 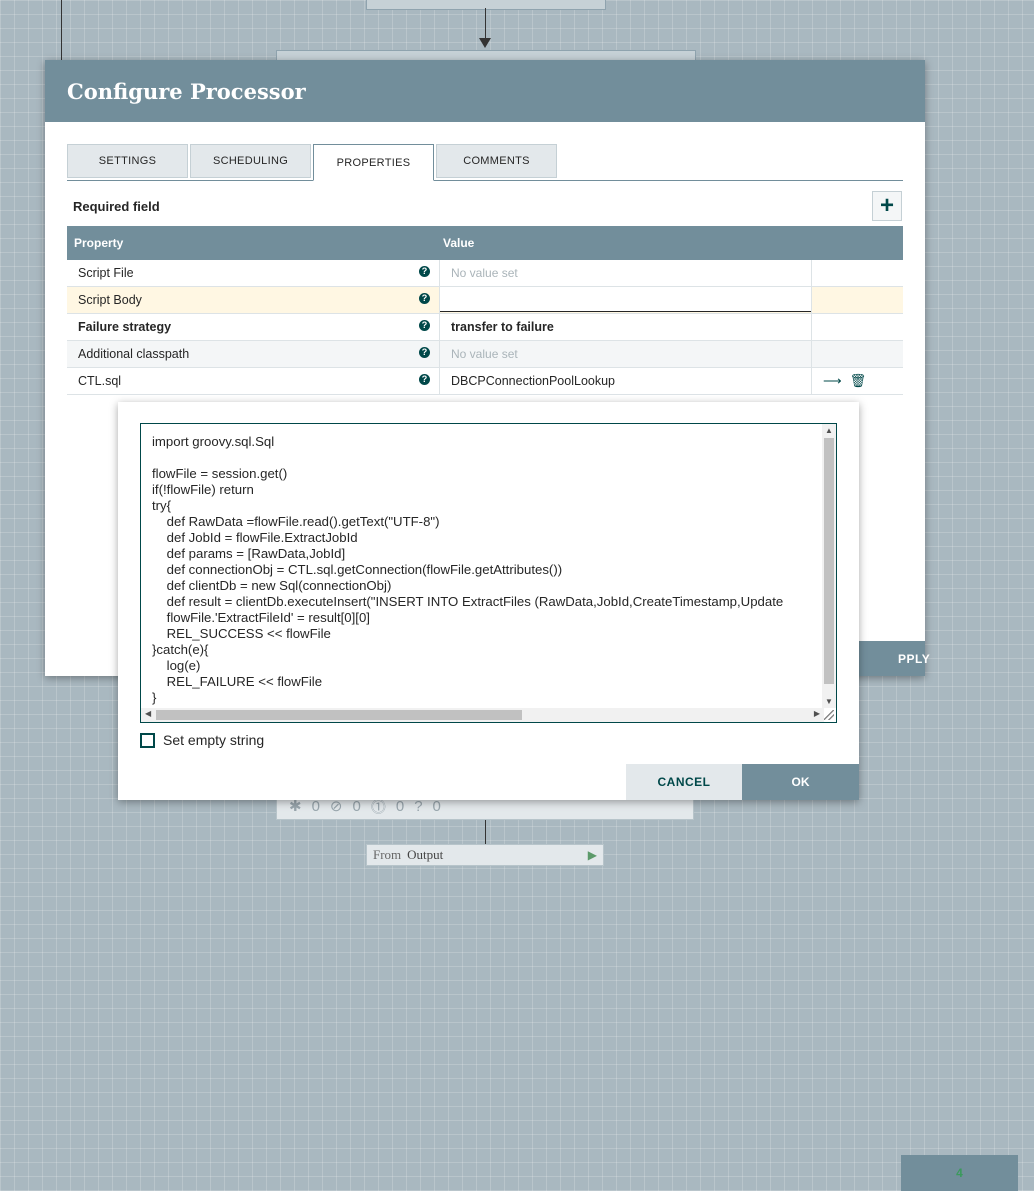 I want to click on play-icon: ▶, so click(x=592, y=854).